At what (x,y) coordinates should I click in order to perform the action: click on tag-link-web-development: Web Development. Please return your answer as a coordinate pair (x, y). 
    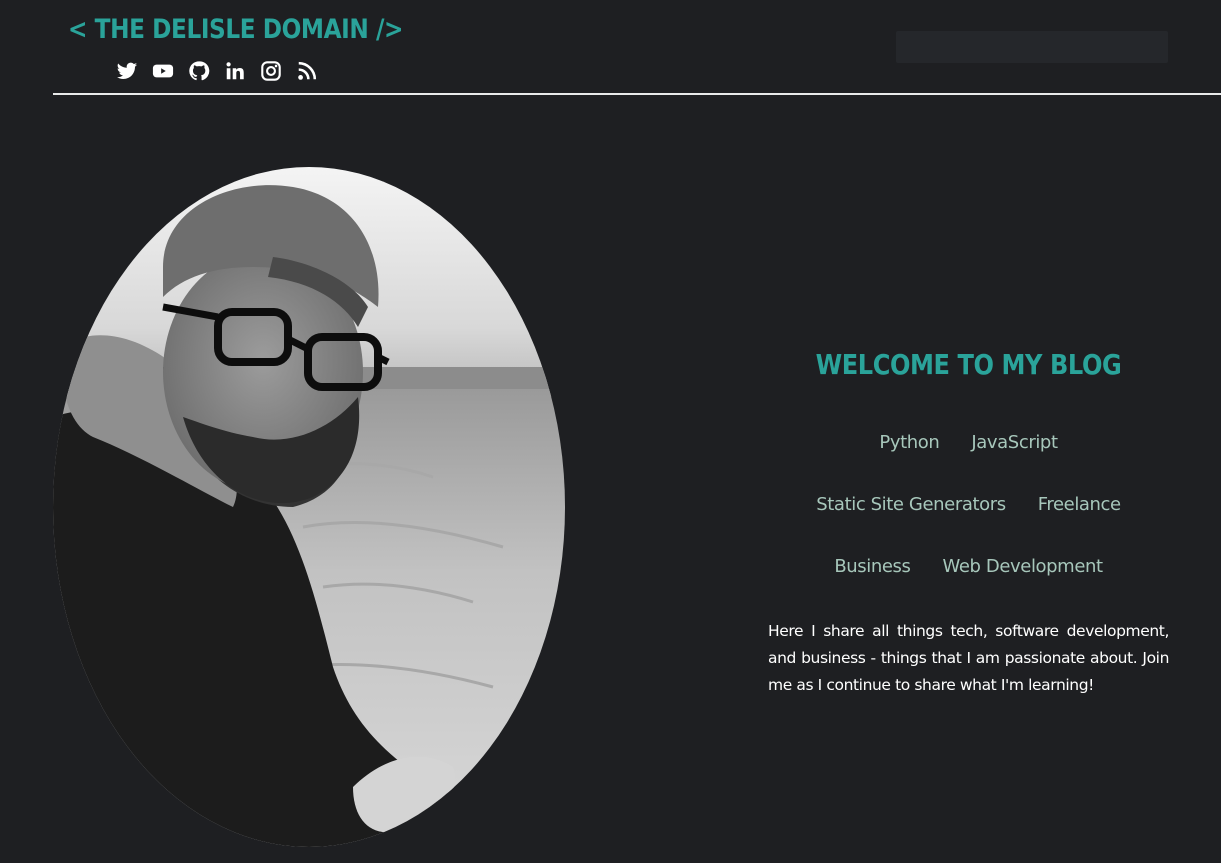
    Looking at the image, I should click on (1023, 587).